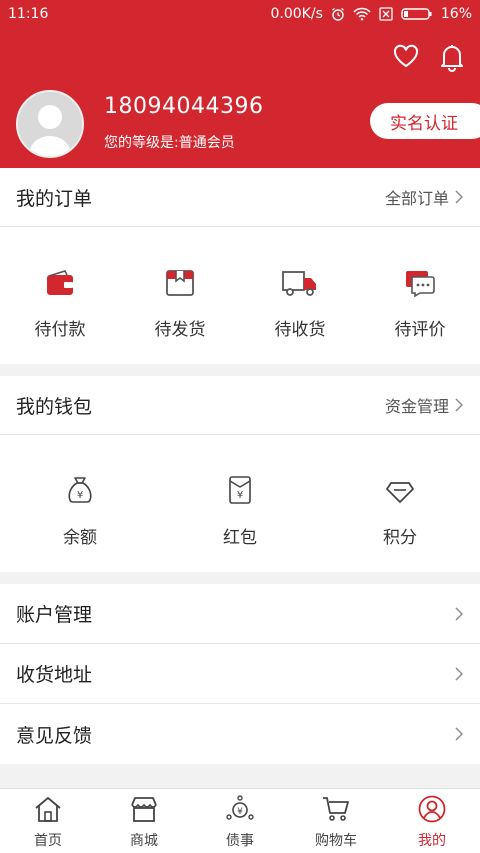 Image resolution: width=480 pixels, height=853 pixels. Describe the element at coordinates (48, 841) in the screenshot. I see `tab-label: 首页` at that location.